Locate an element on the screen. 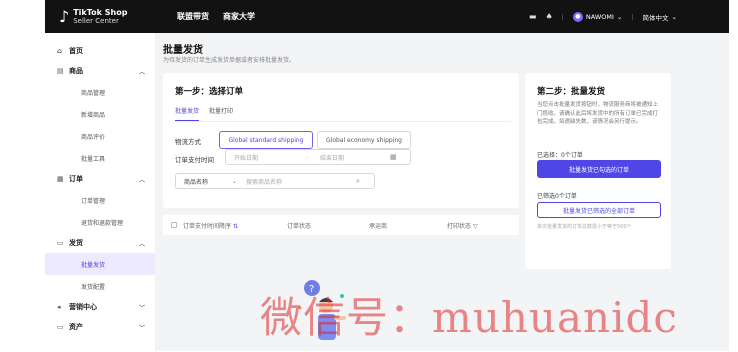  pay-time-label: 订单支付时间 is located at coordinates (194, 160).